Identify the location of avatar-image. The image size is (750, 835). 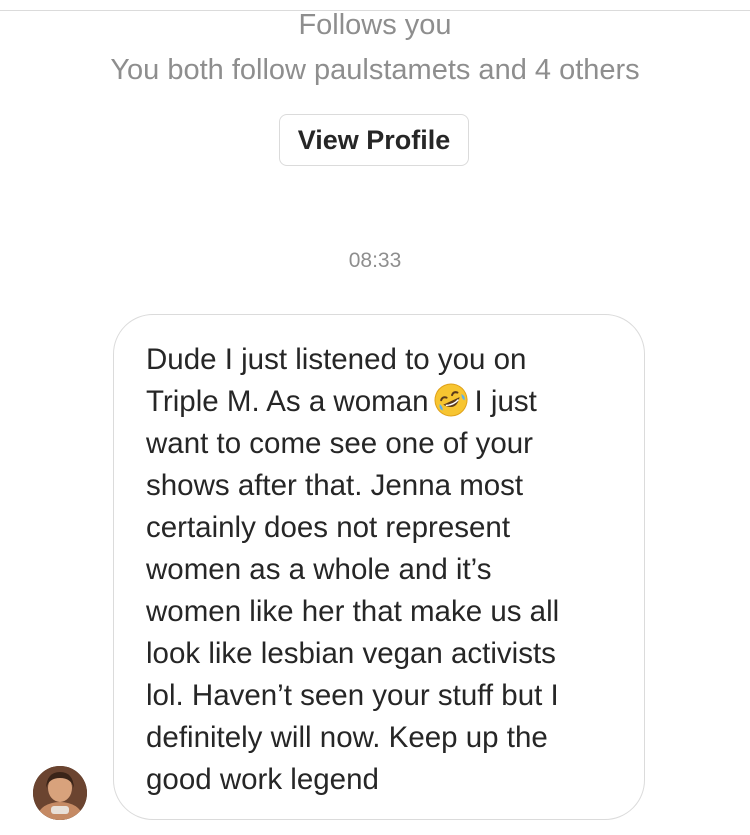
(60, 793).